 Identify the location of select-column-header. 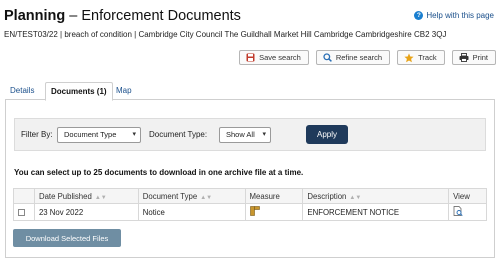
(24, 196).